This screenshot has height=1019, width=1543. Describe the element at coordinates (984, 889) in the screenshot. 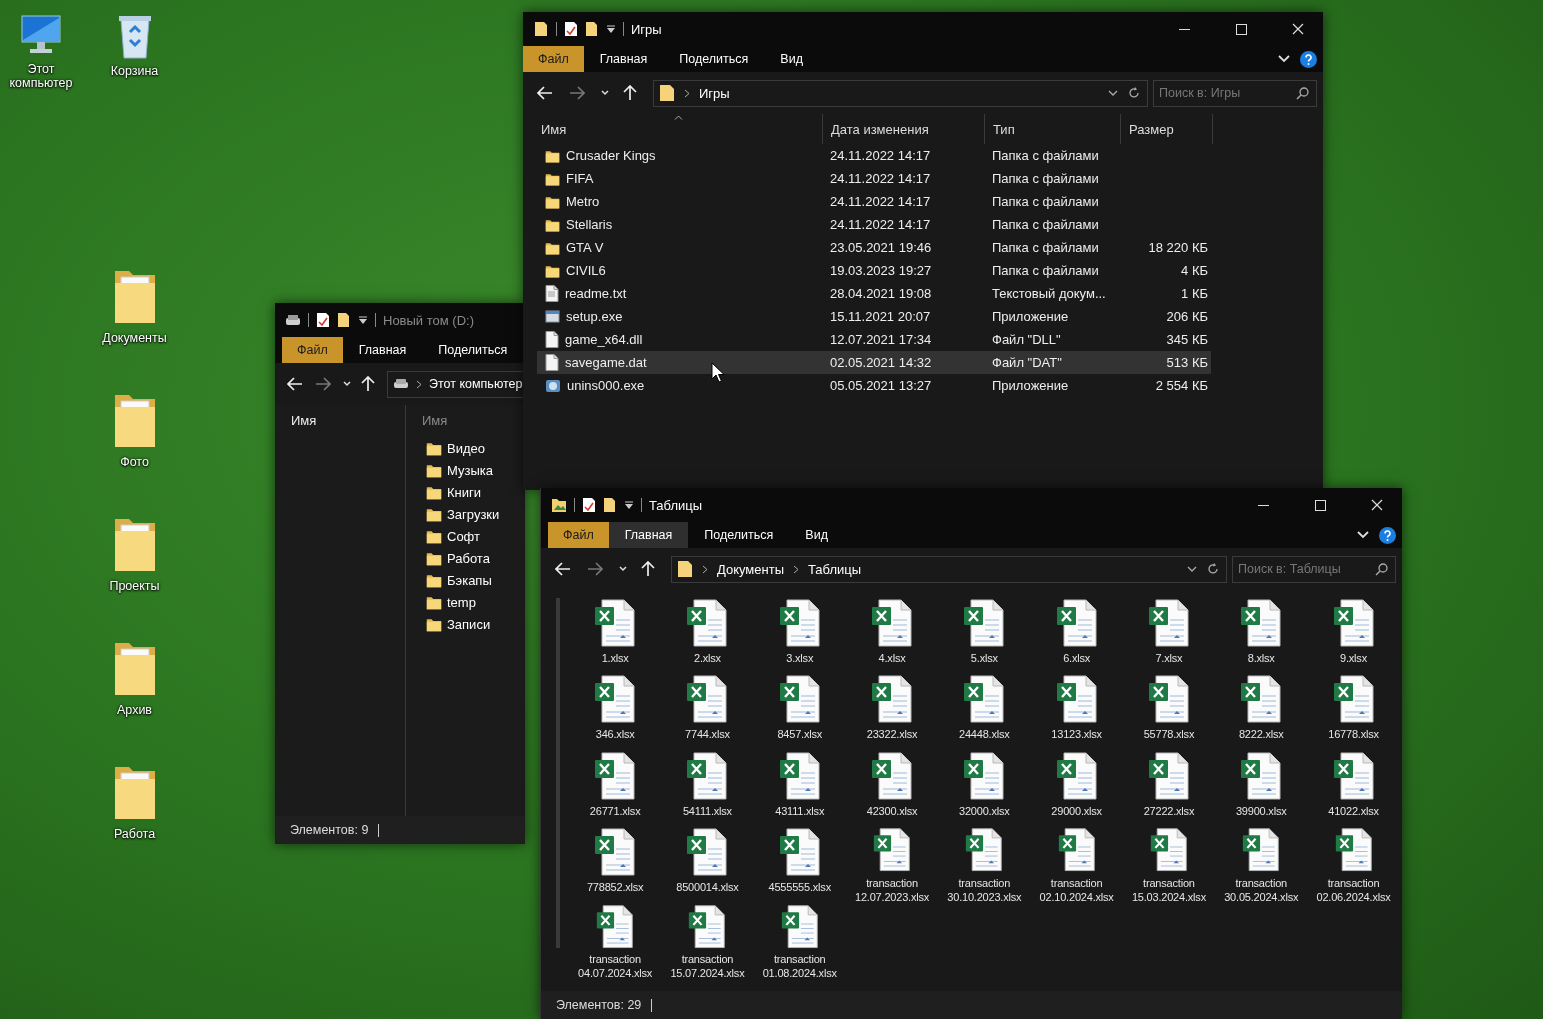

I see `file-name: transaction 30.10.2023.xlsx` at that location.